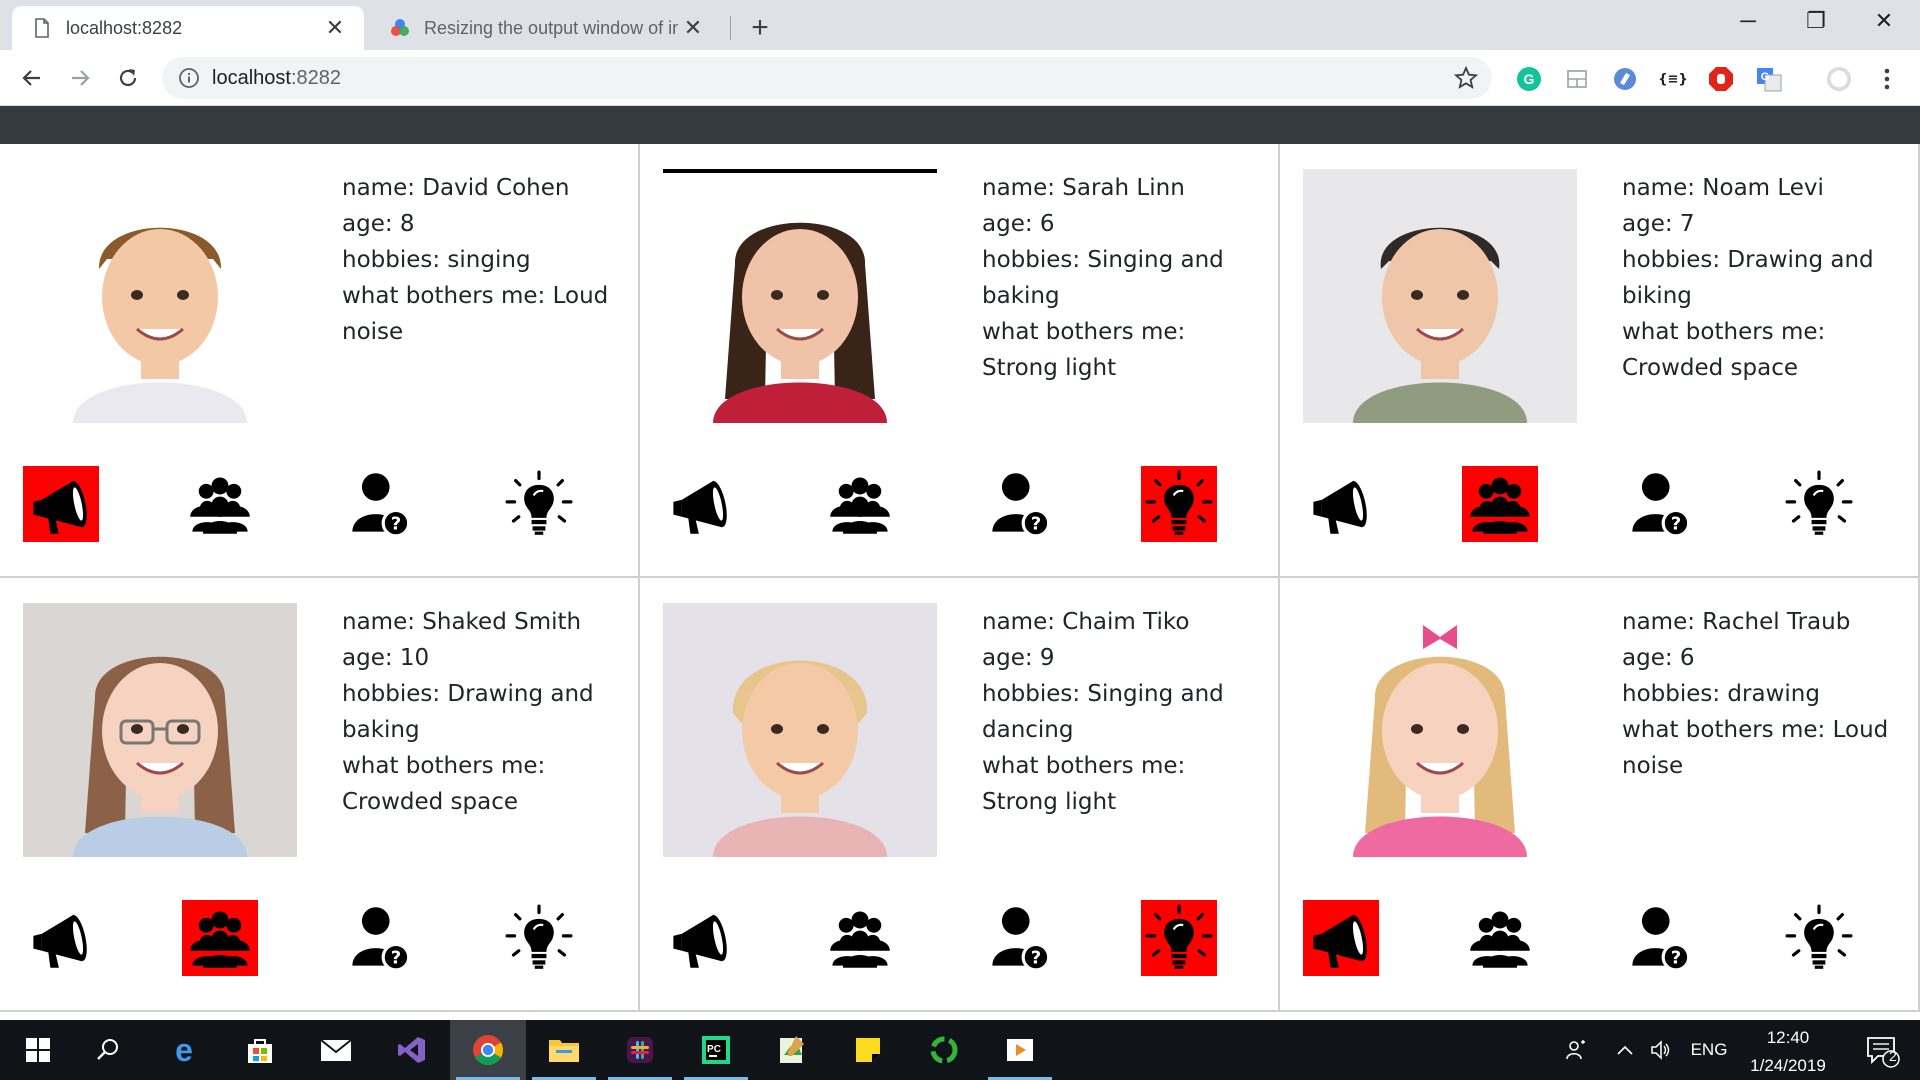 Image resolution: width=1920 pixels, height=1080 pixels. I want to click on adblock-icon, so click(1721, 79).